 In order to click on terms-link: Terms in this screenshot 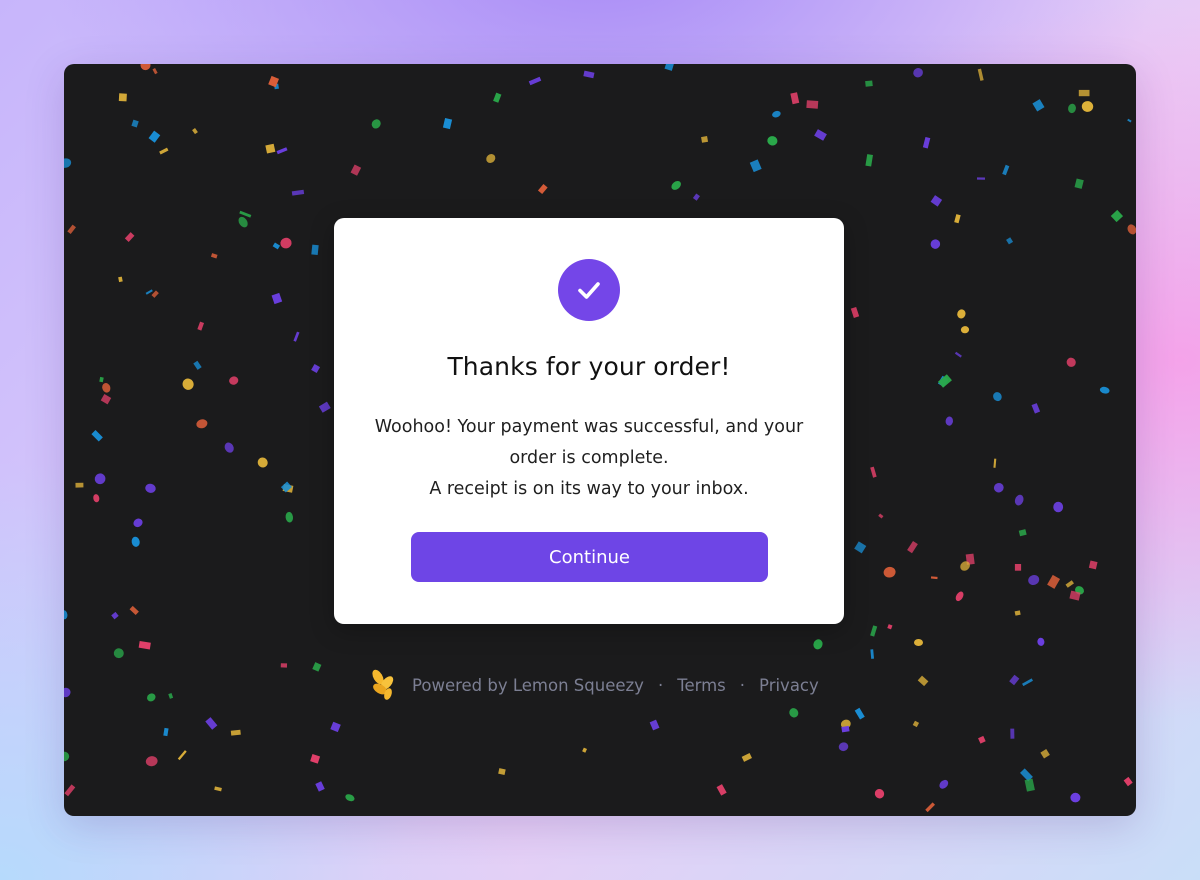, I will do `click(701, 685)`.